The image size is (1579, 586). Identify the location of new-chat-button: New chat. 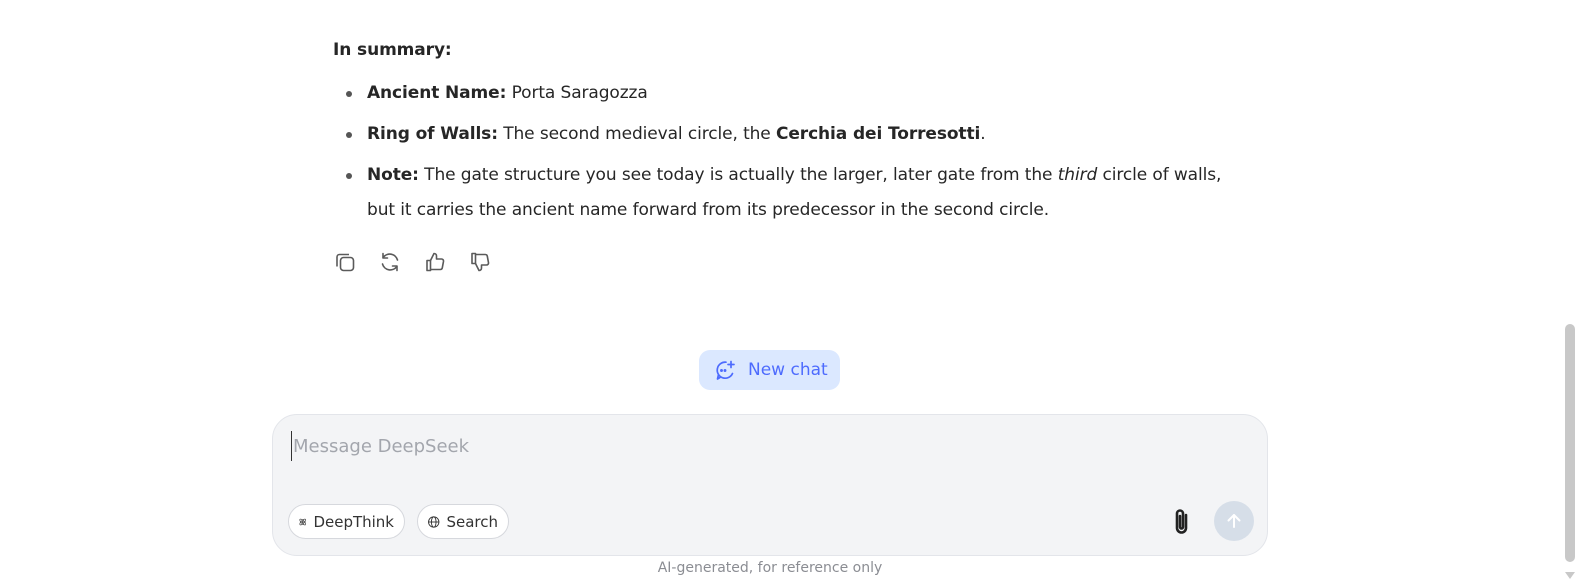
(769, 370).